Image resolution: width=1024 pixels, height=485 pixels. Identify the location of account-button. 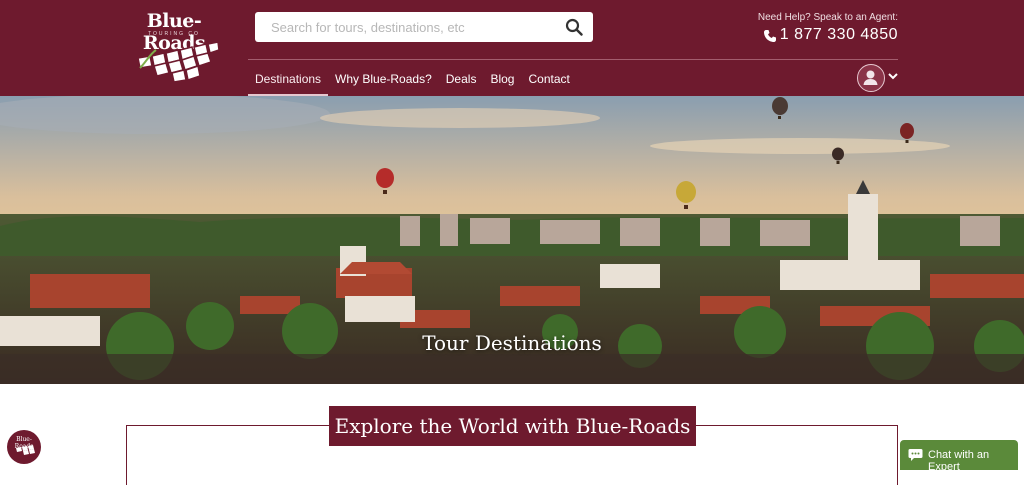
(871, 78).